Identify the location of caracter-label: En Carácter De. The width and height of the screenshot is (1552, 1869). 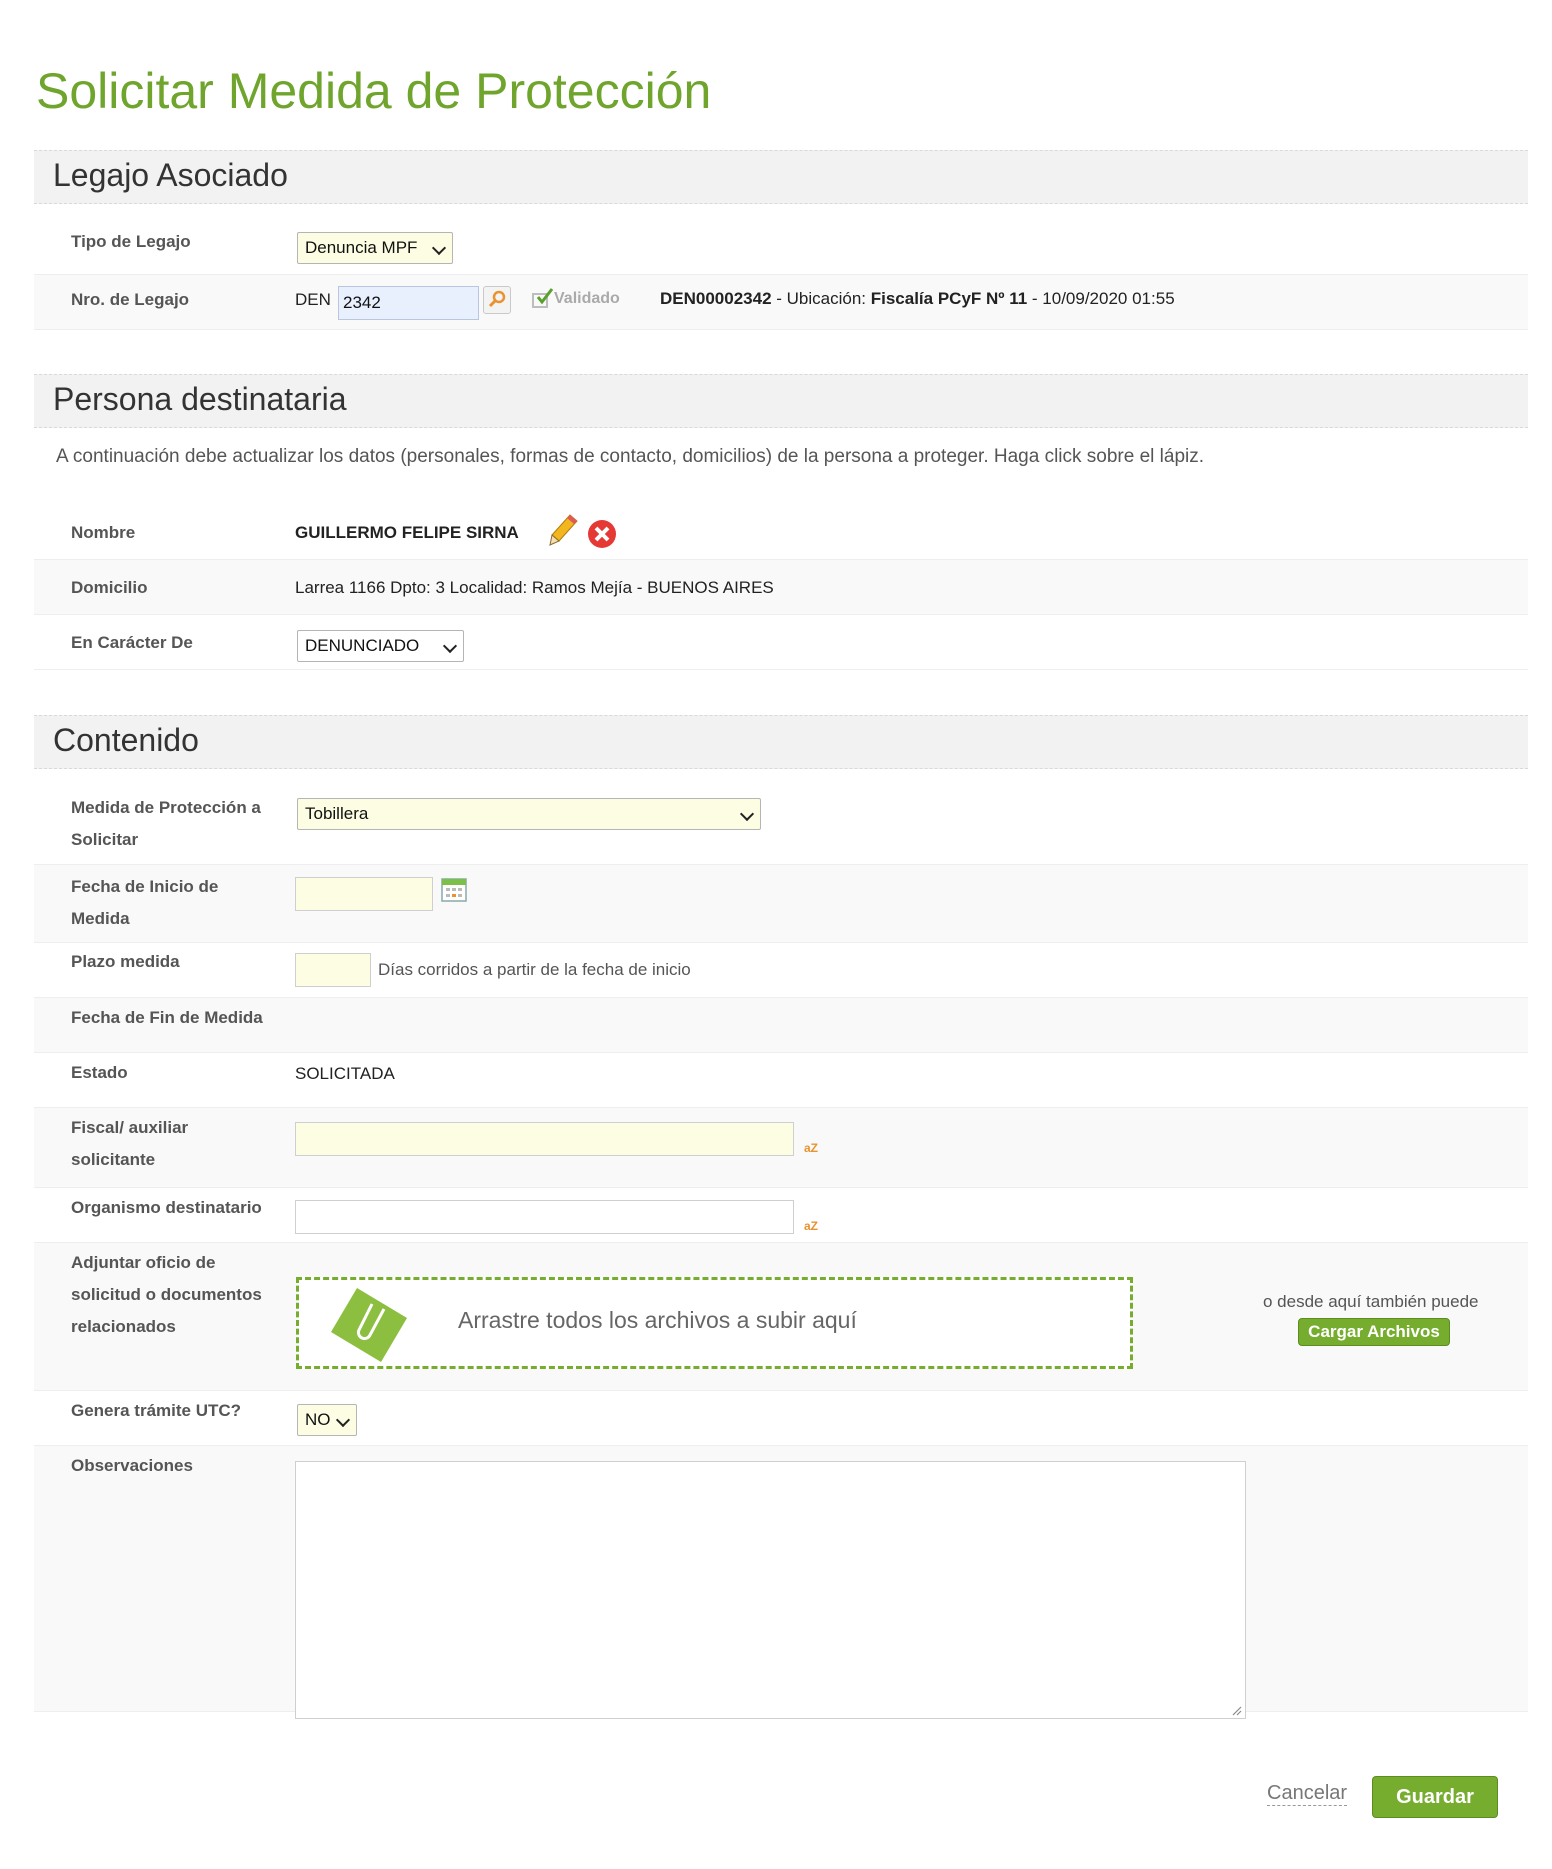
(132, 642).